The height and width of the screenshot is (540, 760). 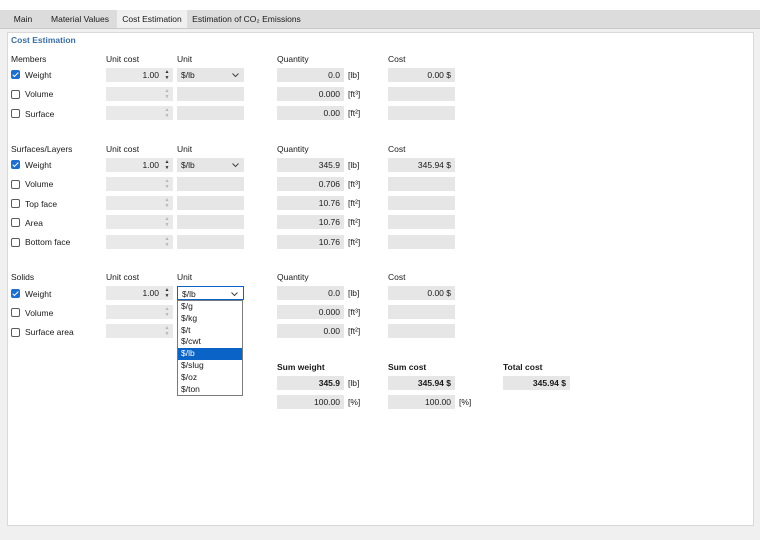 I want to click on members-surface-cost, so click(x=421, y=113).